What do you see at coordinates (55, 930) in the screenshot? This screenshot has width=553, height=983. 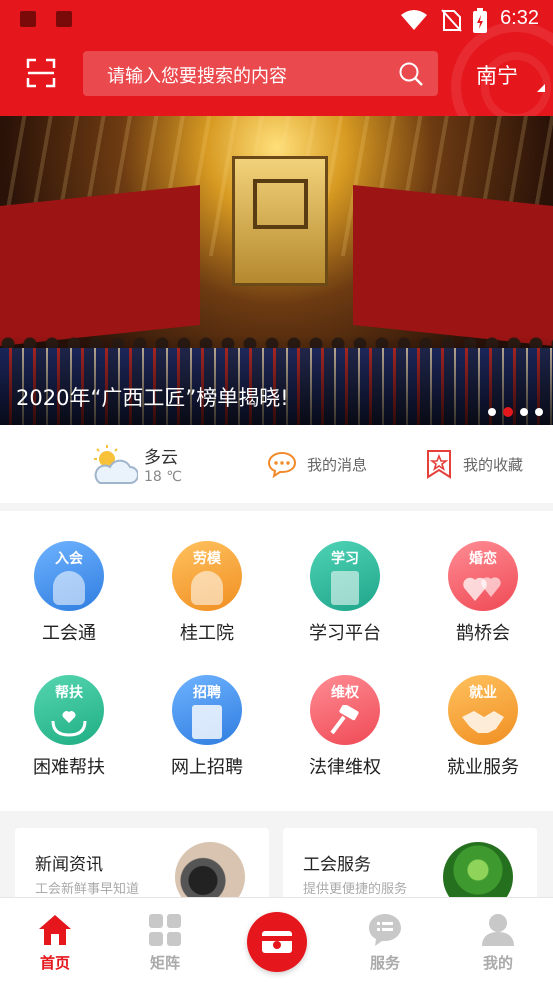 I see `home-icon` at bounding box center [55, 930].